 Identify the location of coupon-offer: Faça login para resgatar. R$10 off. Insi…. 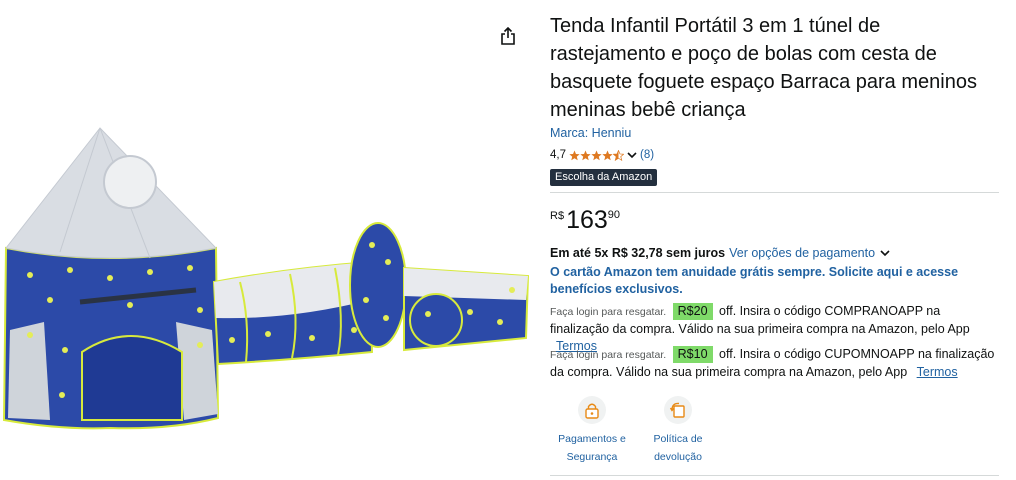
(772, 363).